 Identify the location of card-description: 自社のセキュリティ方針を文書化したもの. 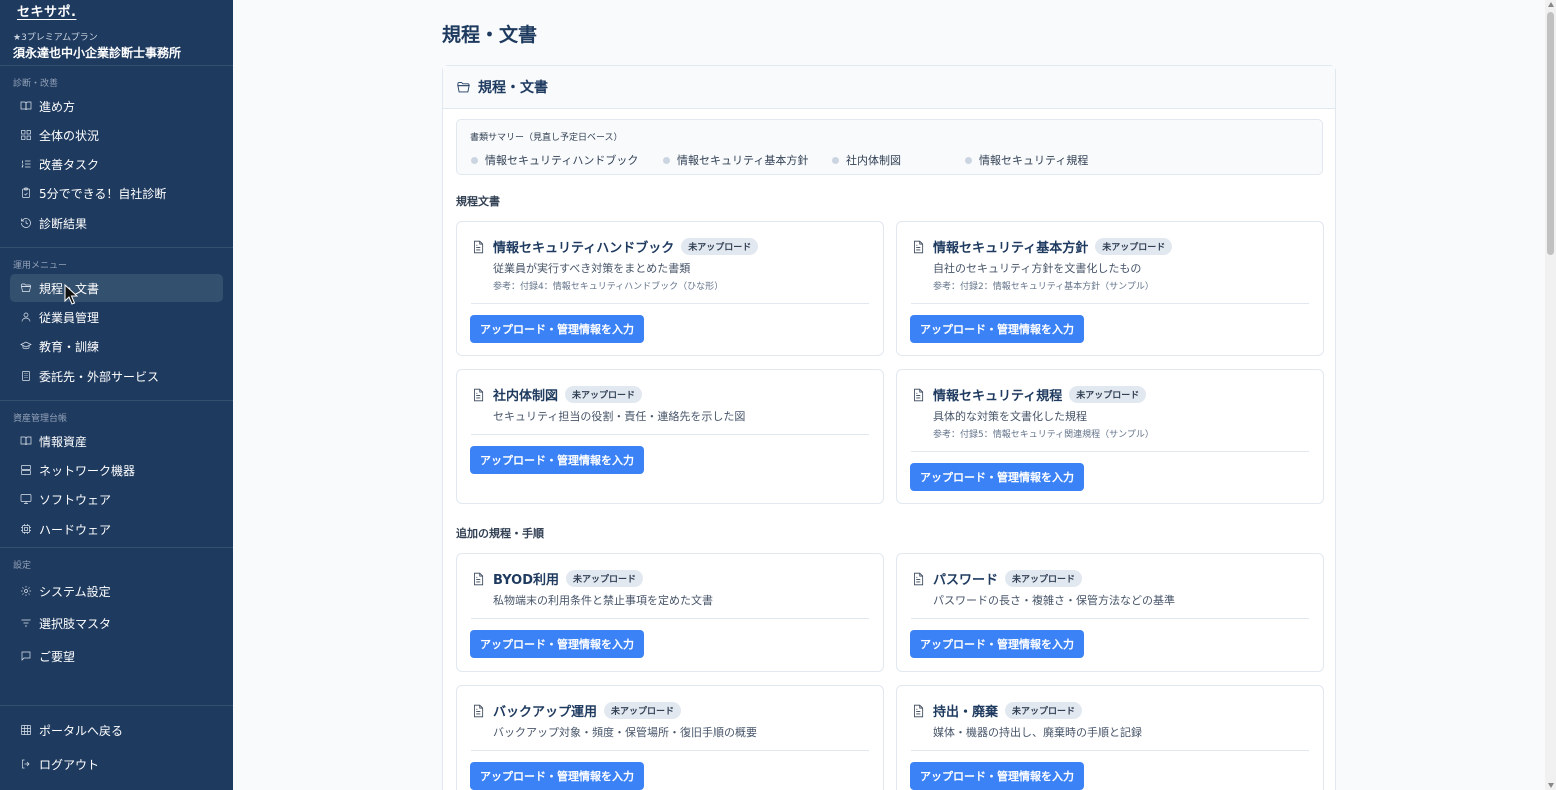
(1037, 268).